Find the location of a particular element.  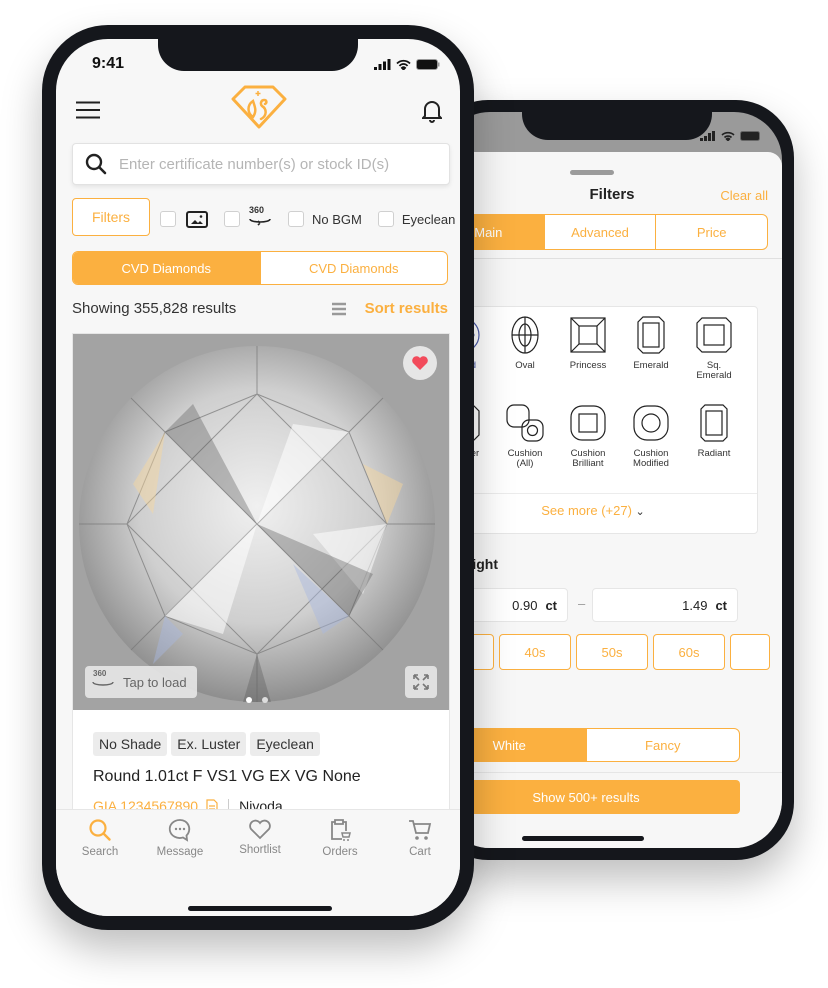

shape-option-sq-emerald: Sq. Emerald is located at coordinates (714, 348).